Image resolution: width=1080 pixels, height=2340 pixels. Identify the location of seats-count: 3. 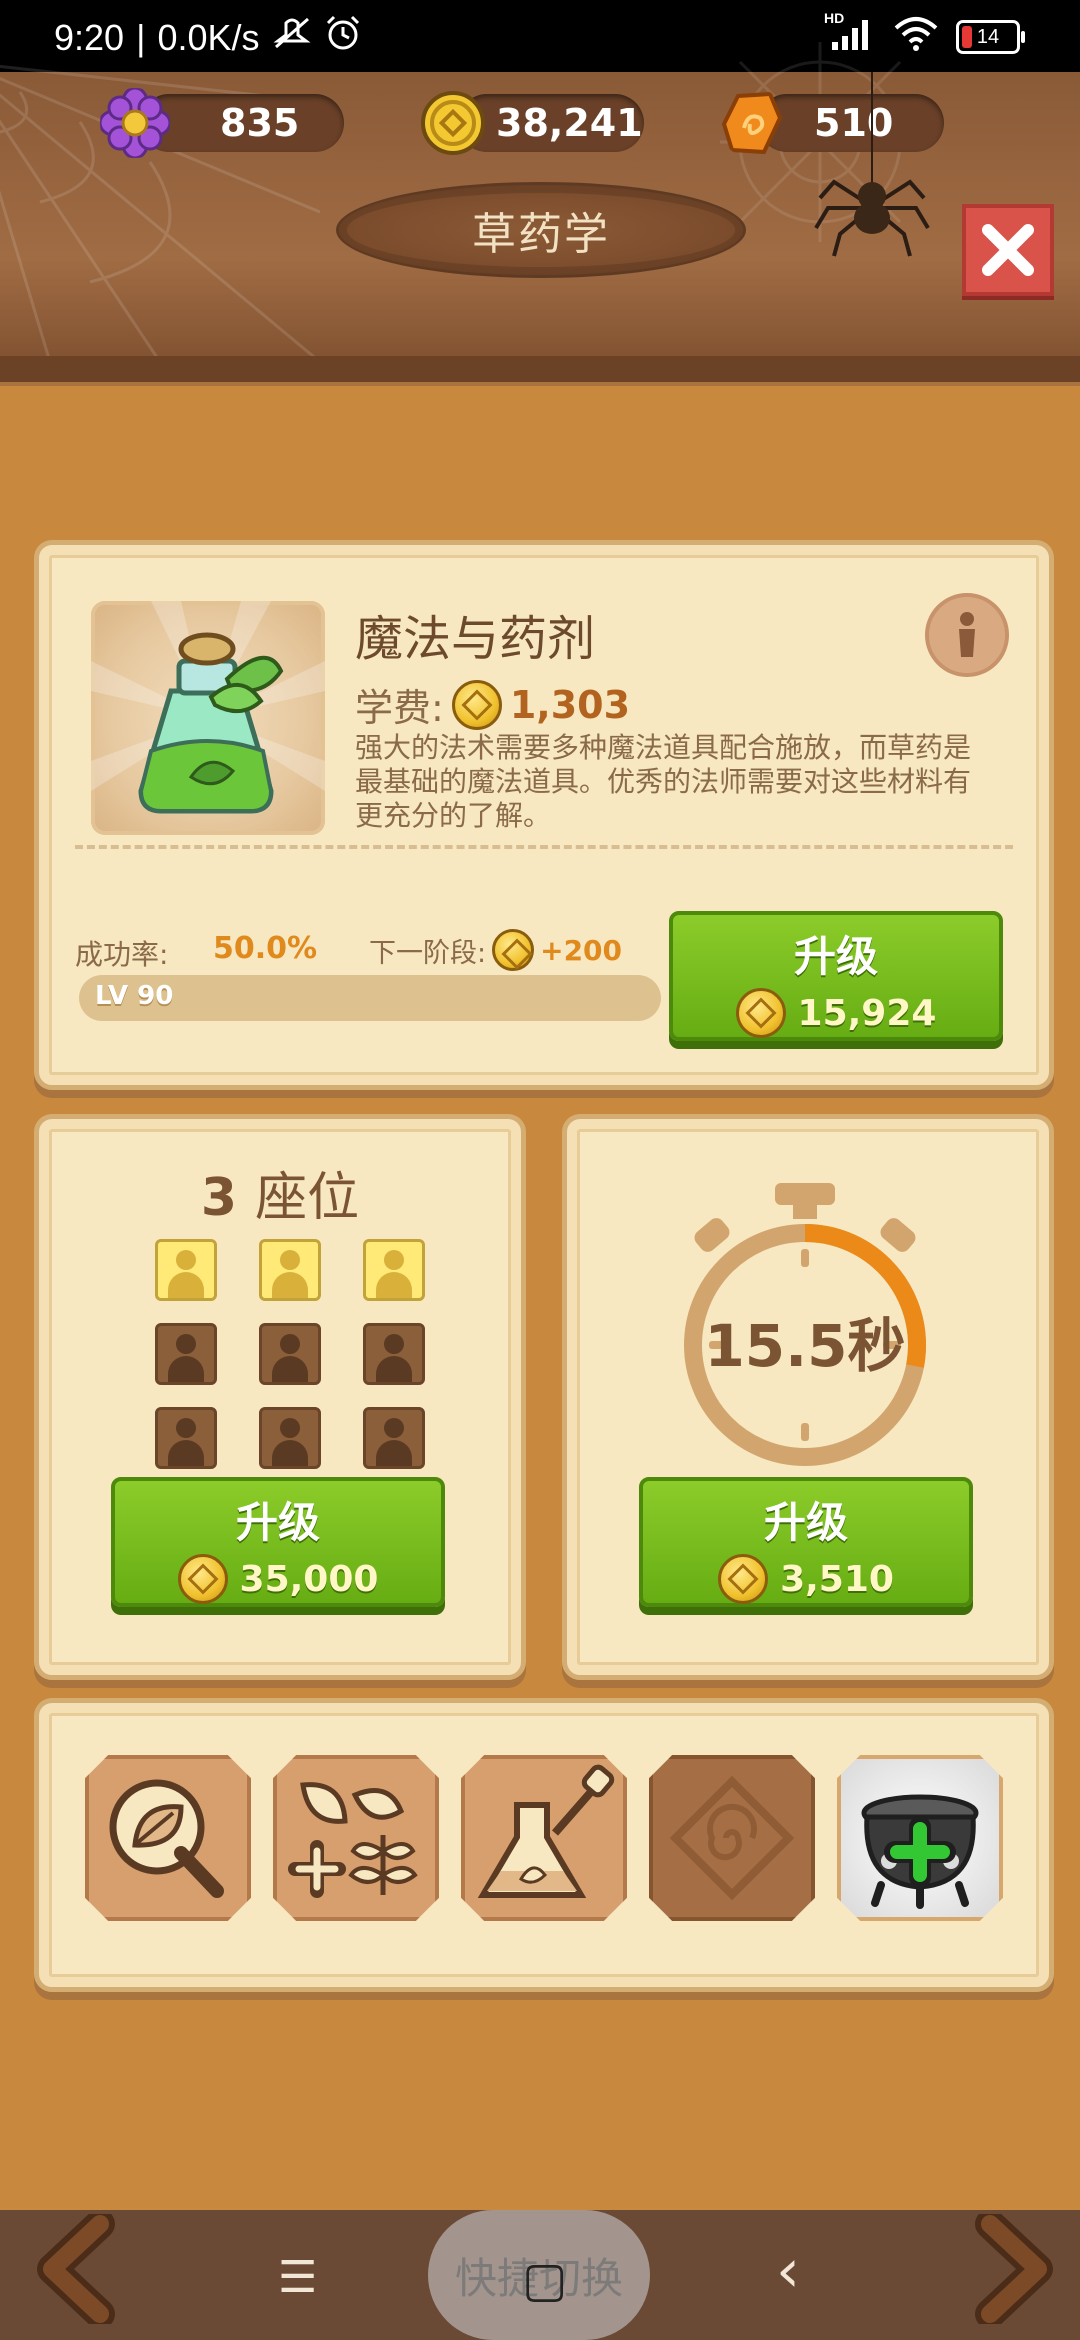
(219, 1198).